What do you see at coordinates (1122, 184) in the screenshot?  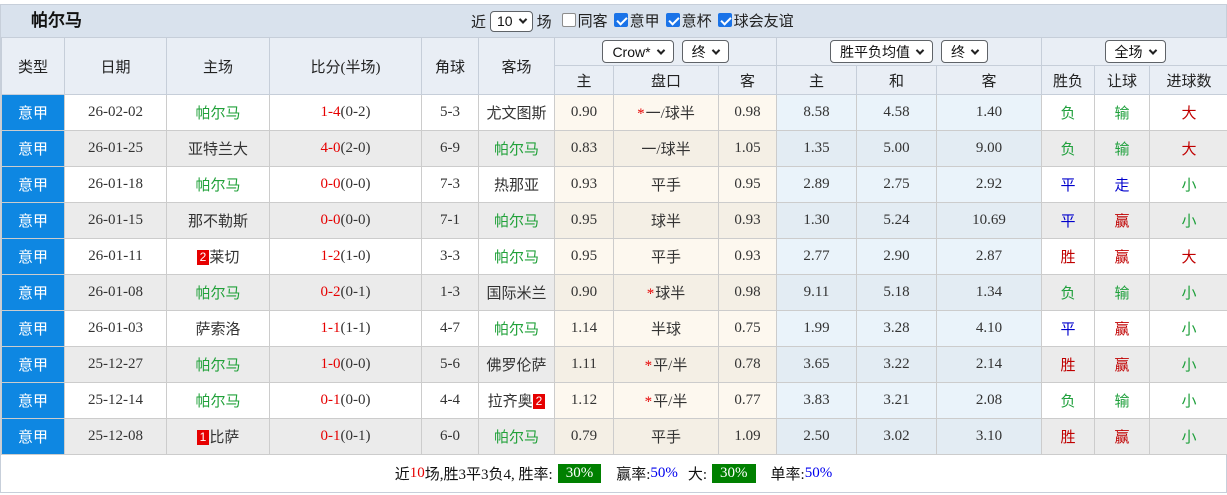 I see `handicap-result-cell: 走` at bounding box center [1122, 184].